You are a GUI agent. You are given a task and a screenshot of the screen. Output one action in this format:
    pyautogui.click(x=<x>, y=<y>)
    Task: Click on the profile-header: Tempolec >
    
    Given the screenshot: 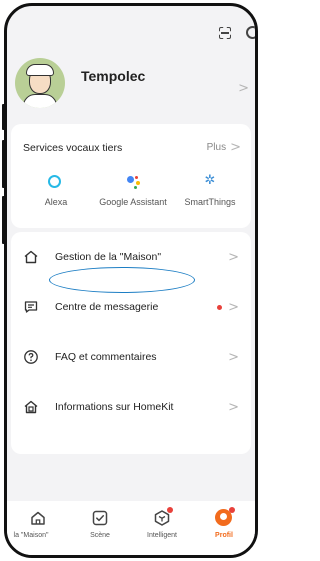 What is the action you would take?
    pyautogui.click(x=132, y=83)
    